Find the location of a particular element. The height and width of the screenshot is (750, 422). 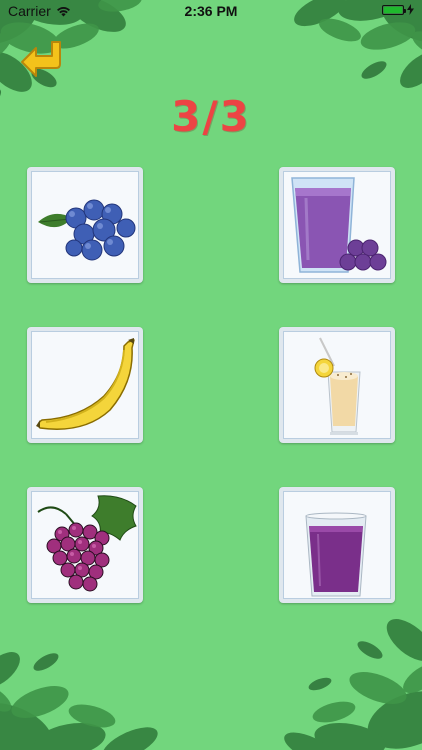

battery-level is located at coordinates (393, 9).